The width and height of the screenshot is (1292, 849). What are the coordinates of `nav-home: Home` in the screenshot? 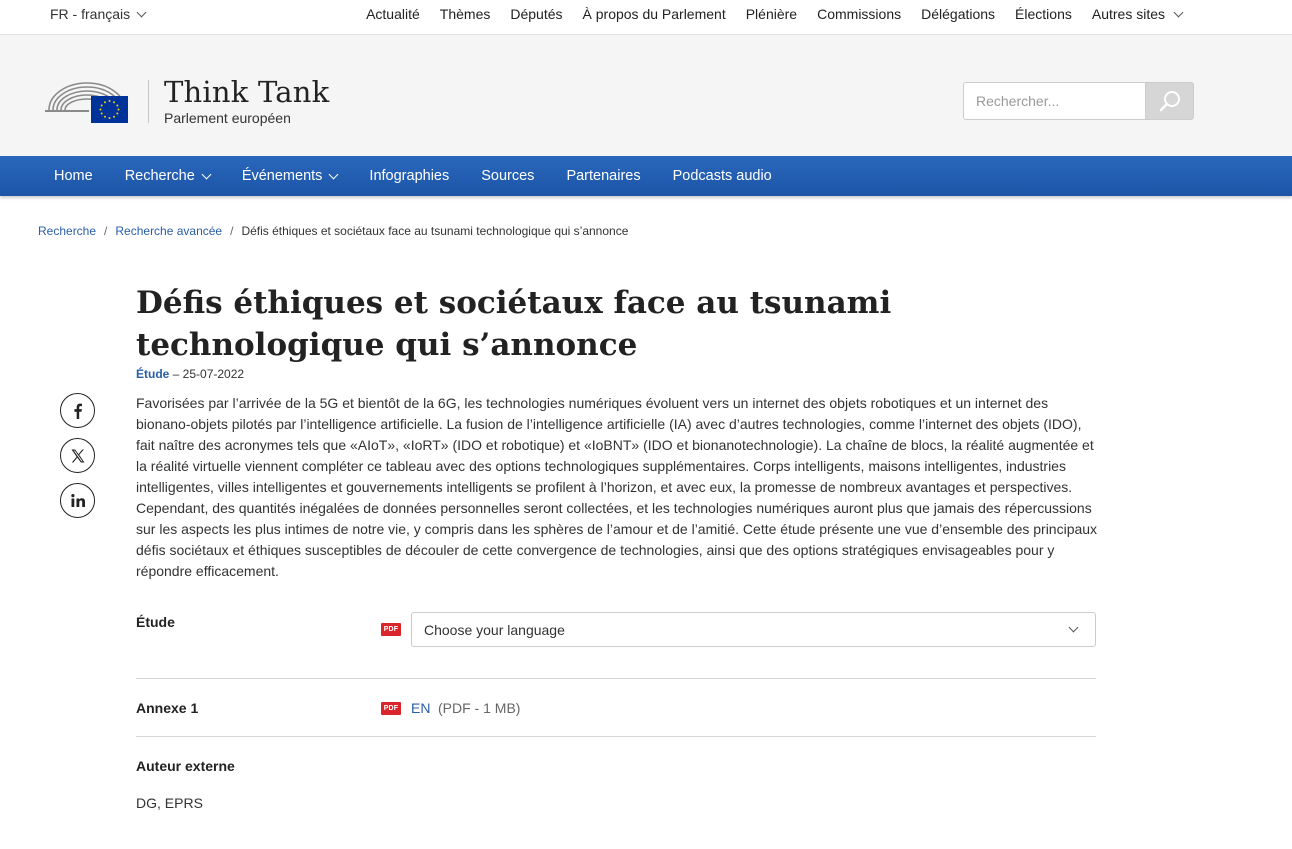 It's located at (73, 176).